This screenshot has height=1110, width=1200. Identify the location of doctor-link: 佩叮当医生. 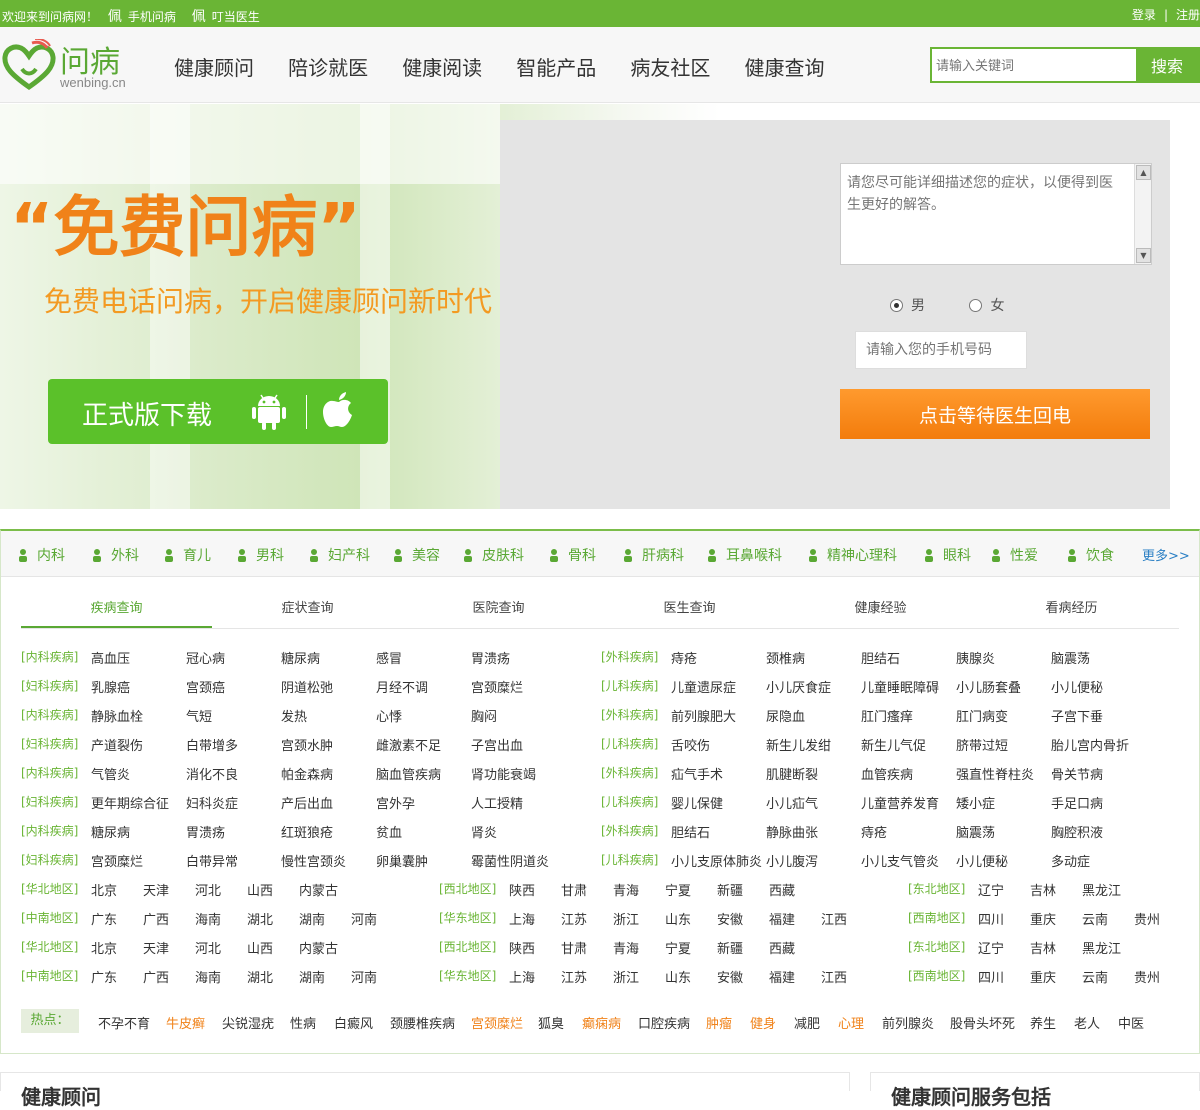
(229, 17).